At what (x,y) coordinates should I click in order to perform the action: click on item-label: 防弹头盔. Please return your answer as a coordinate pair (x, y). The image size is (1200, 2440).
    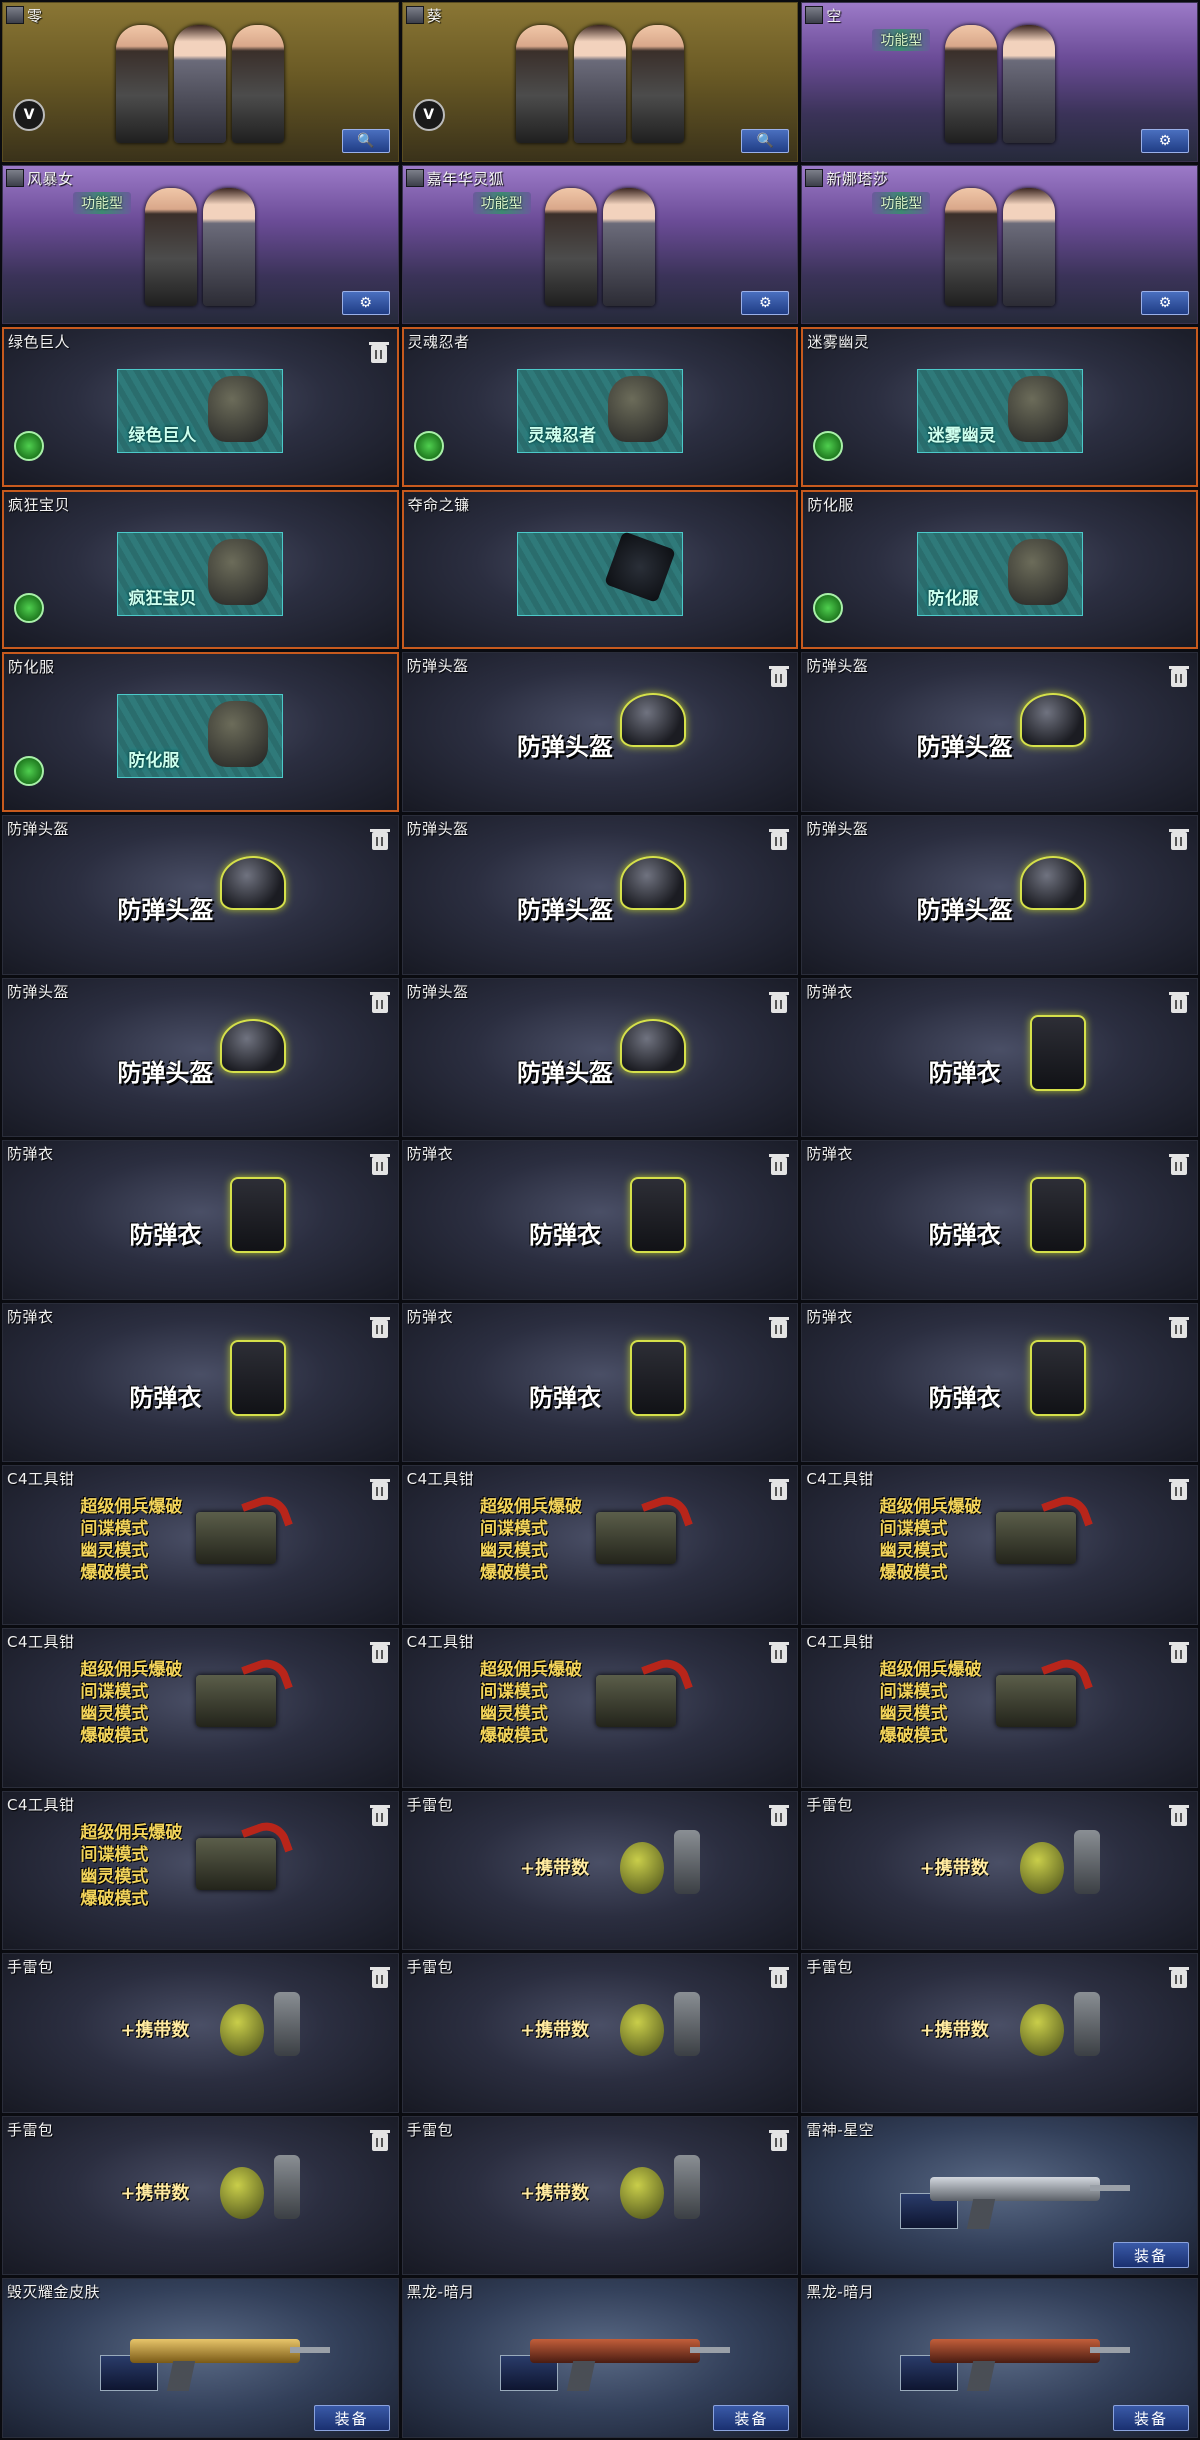
    Looking at the image, I should click on (564, 1072).